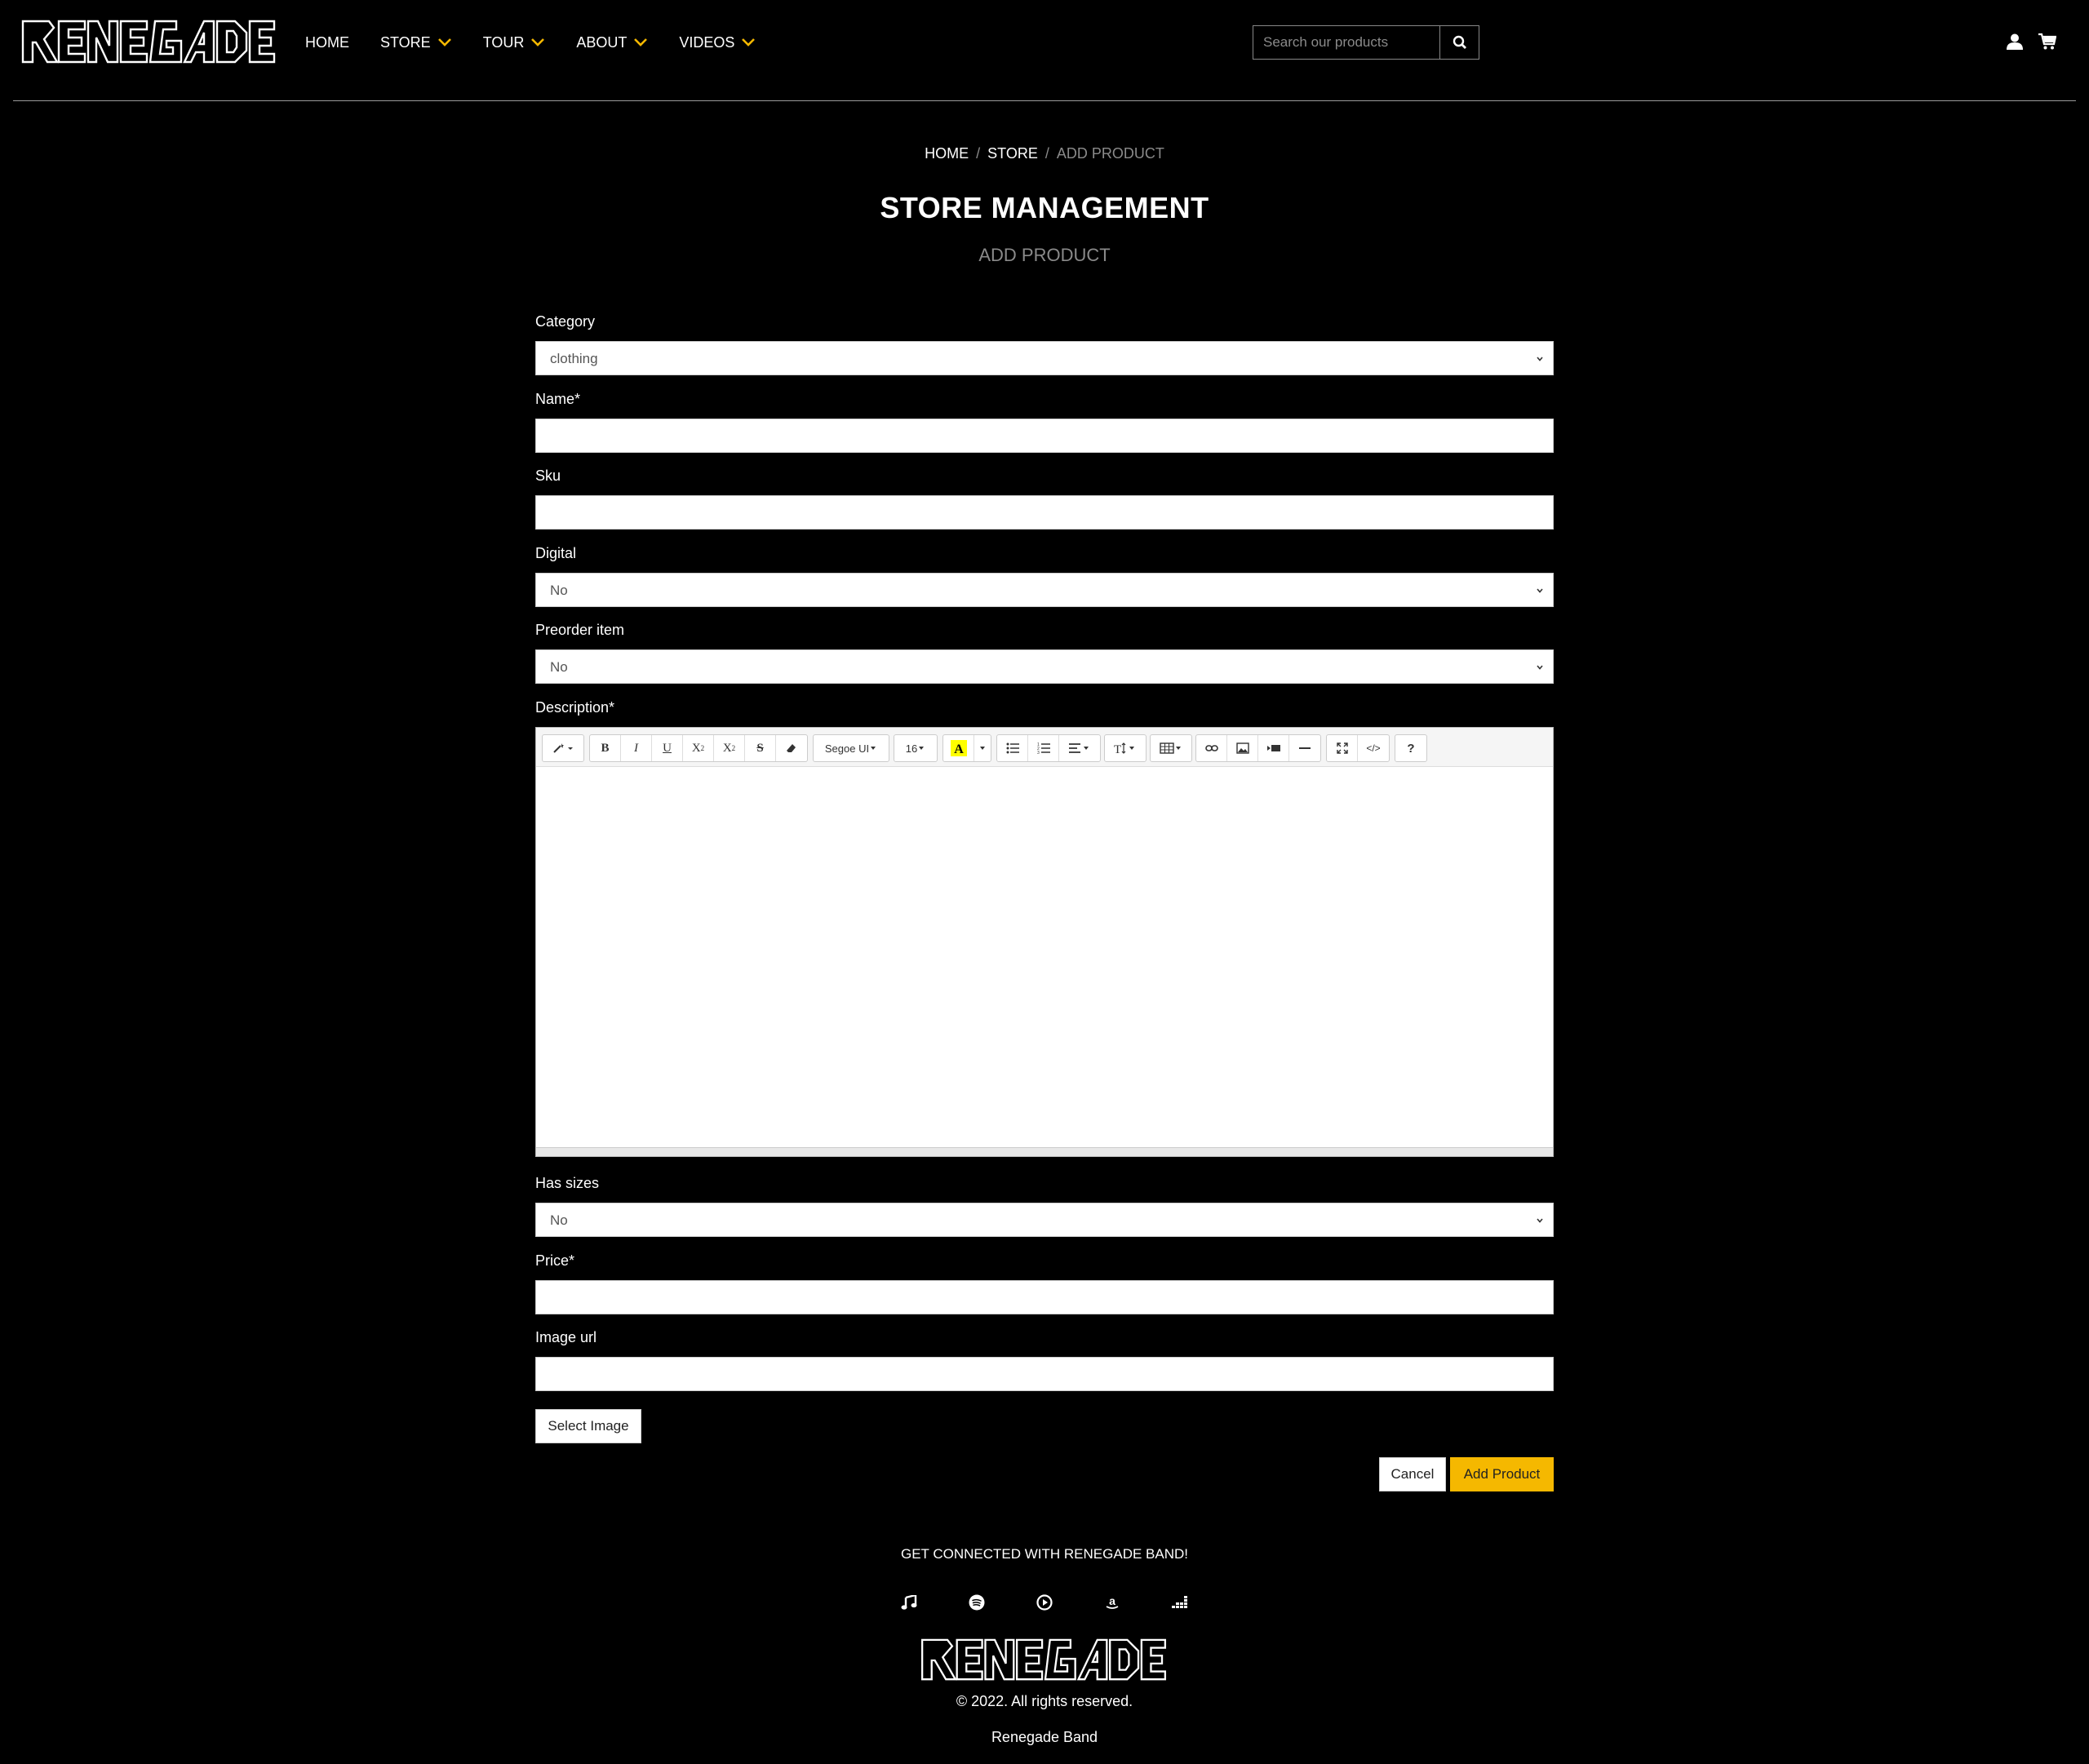  I want to click on breadcrumb-home: HOME, so click(947, 153).